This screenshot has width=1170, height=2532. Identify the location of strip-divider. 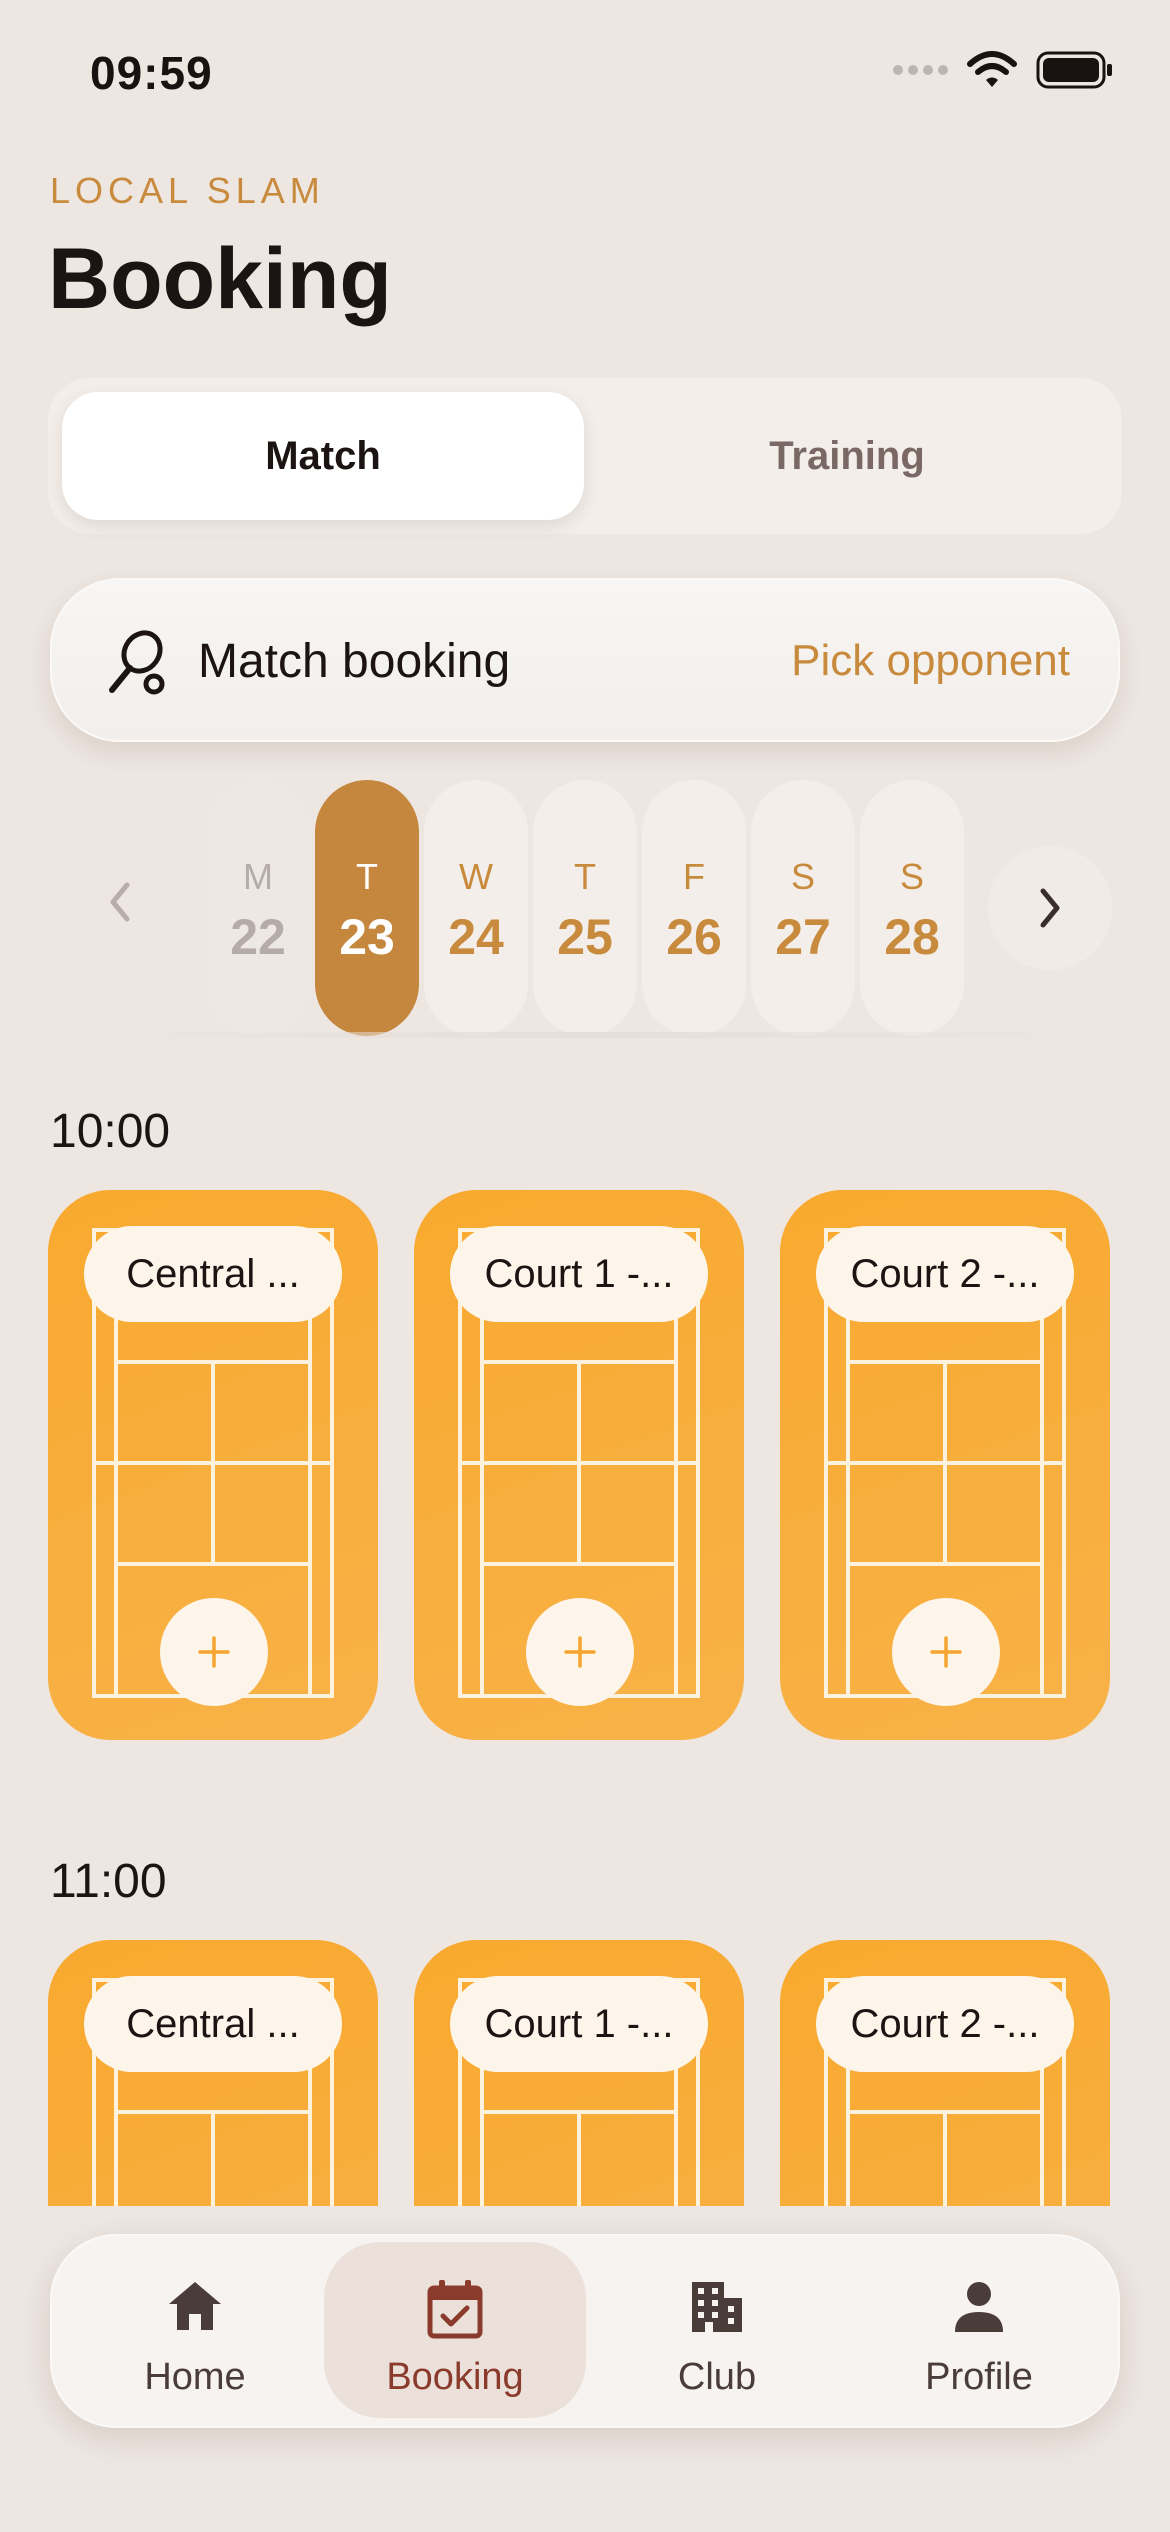
(600, 1035).